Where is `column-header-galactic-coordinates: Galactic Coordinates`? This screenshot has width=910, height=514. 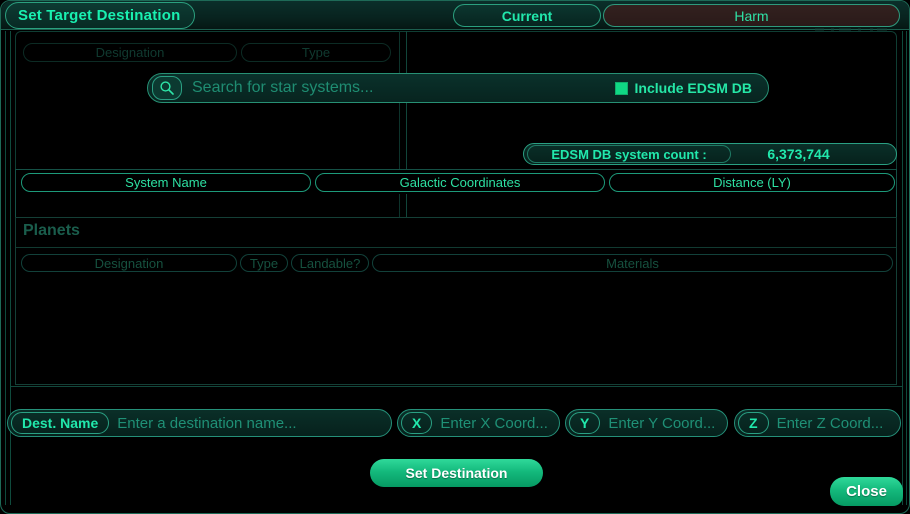
column-header-galactic-coordinates: Galactic Coordinates is located at coordinates (460, 182).